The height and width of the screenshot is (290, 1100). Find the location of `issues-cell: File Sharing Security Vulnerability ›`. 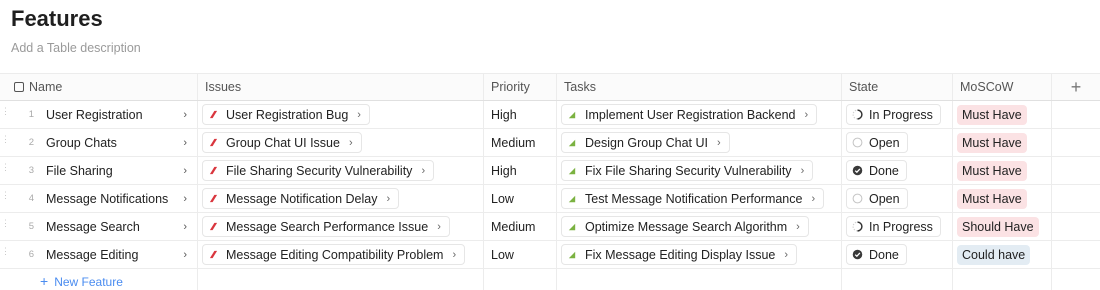

issues-cell: File Sharing Security Vulnerability › is located at coordinates (341, 170).